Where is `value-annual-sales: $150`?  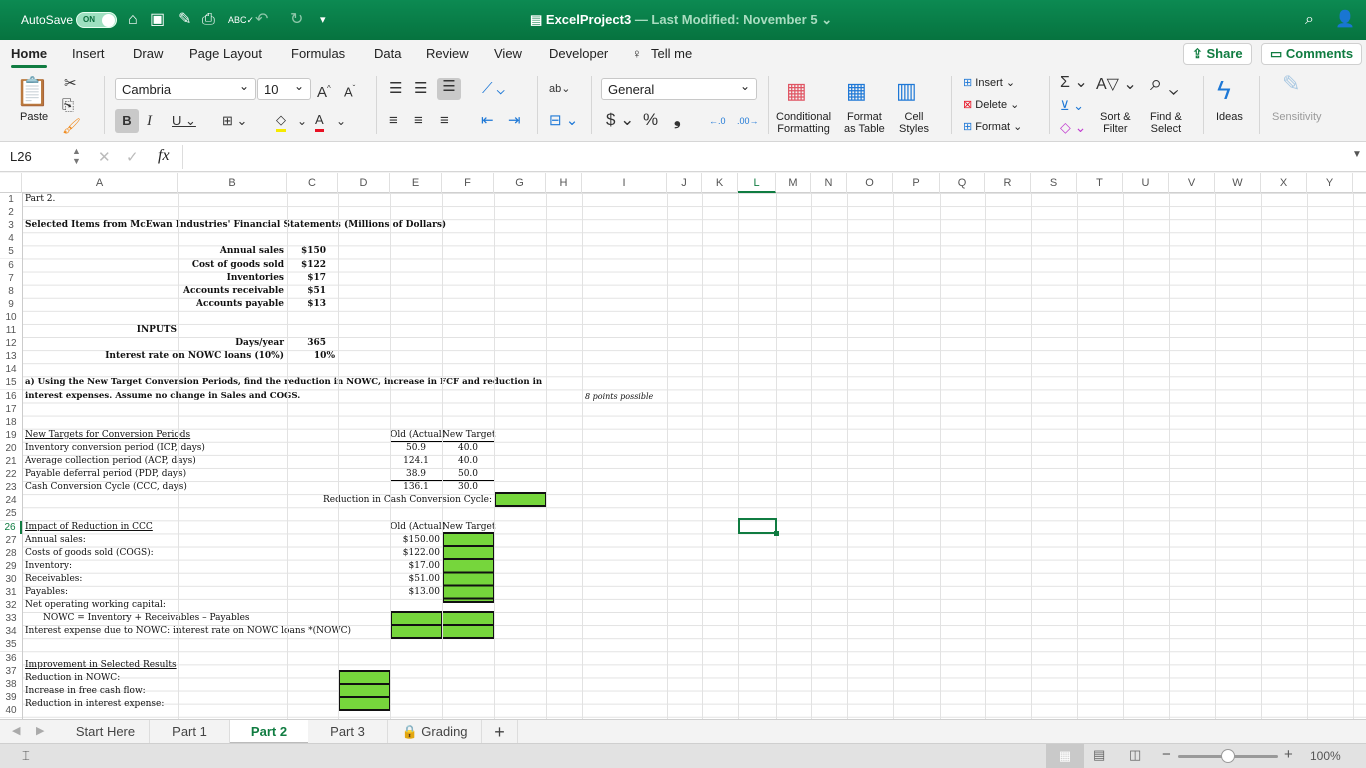 value-annual-sales: $150 is located at coordinates (306, 251).